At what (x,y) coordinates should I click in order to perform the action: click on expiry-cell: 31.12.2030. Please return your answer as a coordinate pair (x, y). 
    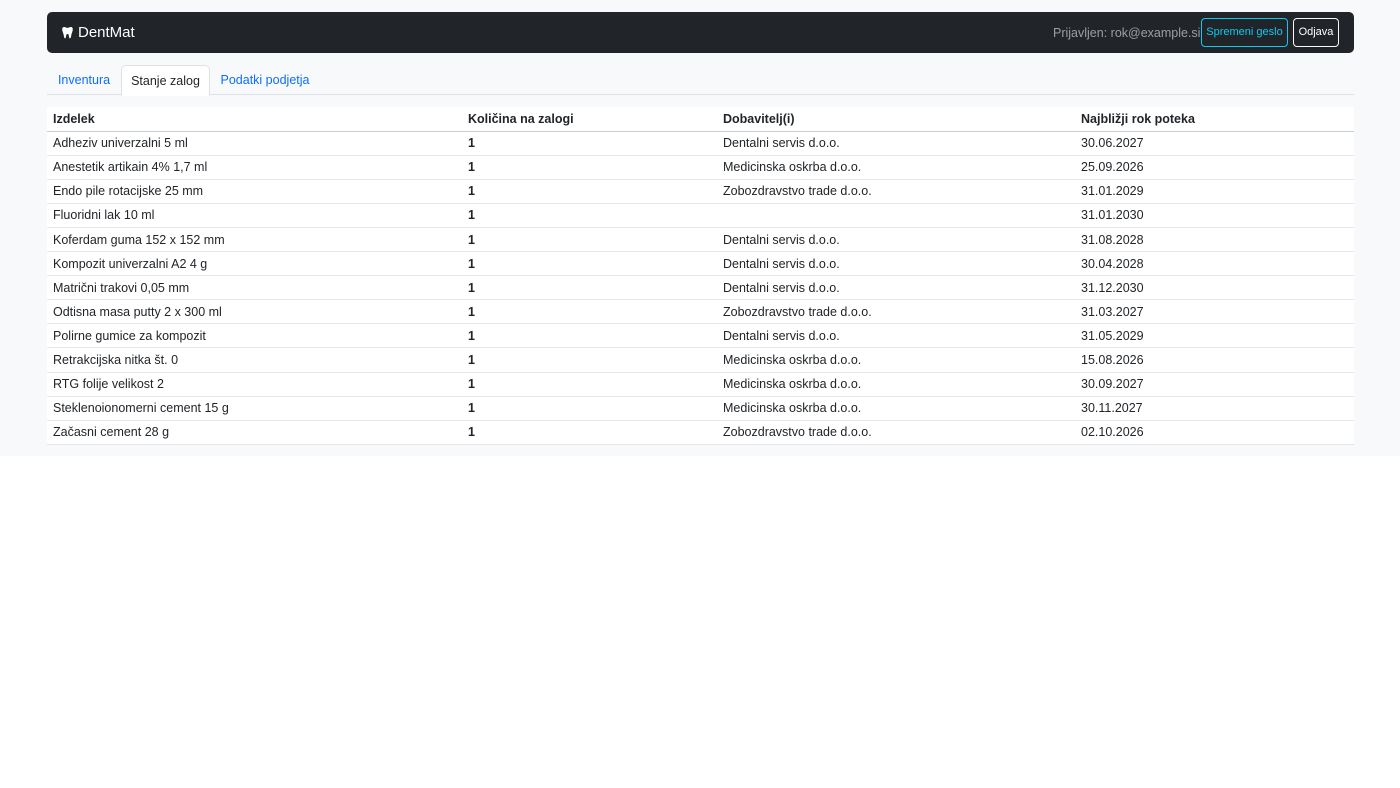
    Looking at the image, I should click on (1214, 288).